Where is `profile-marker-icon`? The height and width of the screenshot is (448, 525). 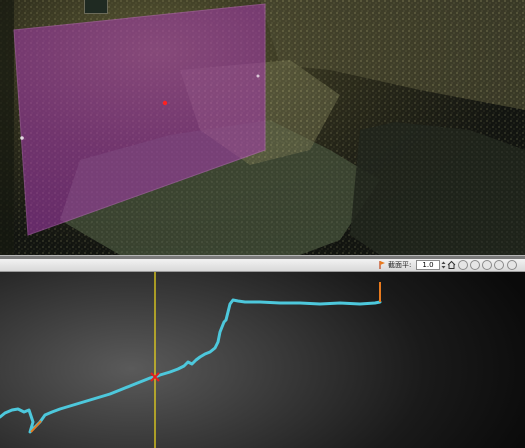
profile-marker-icon is located at coordinates (382, 265).